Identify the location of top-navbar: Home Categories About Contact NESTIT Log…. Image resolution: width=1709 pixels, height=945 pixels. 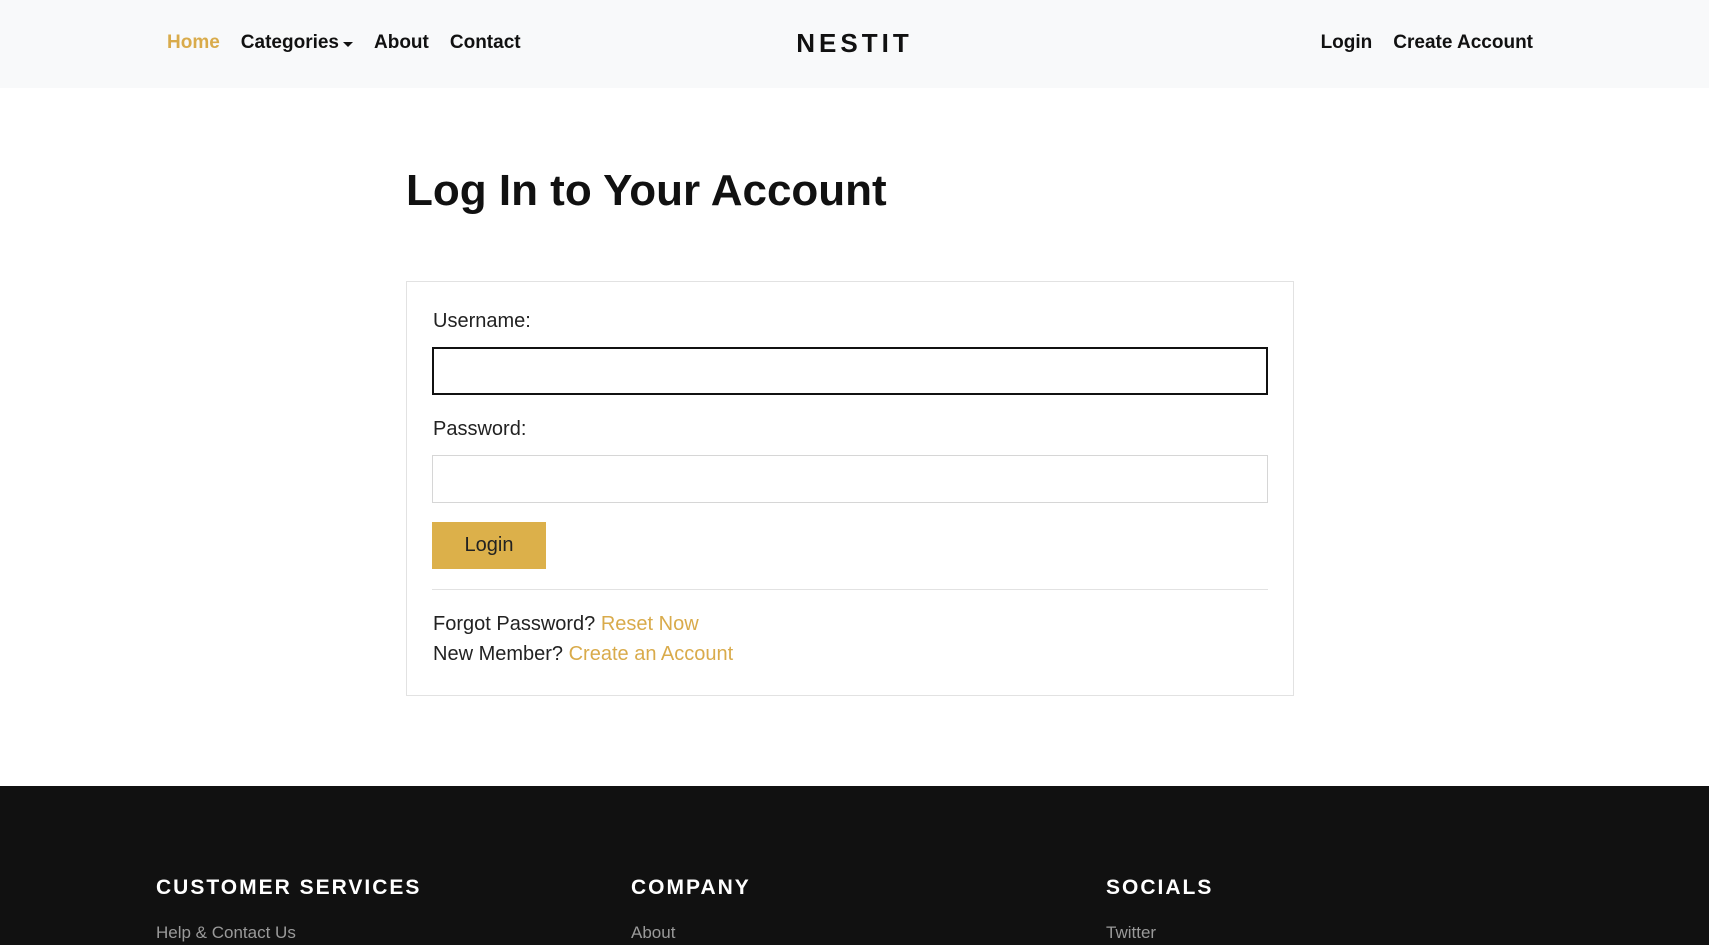
(854, 44).